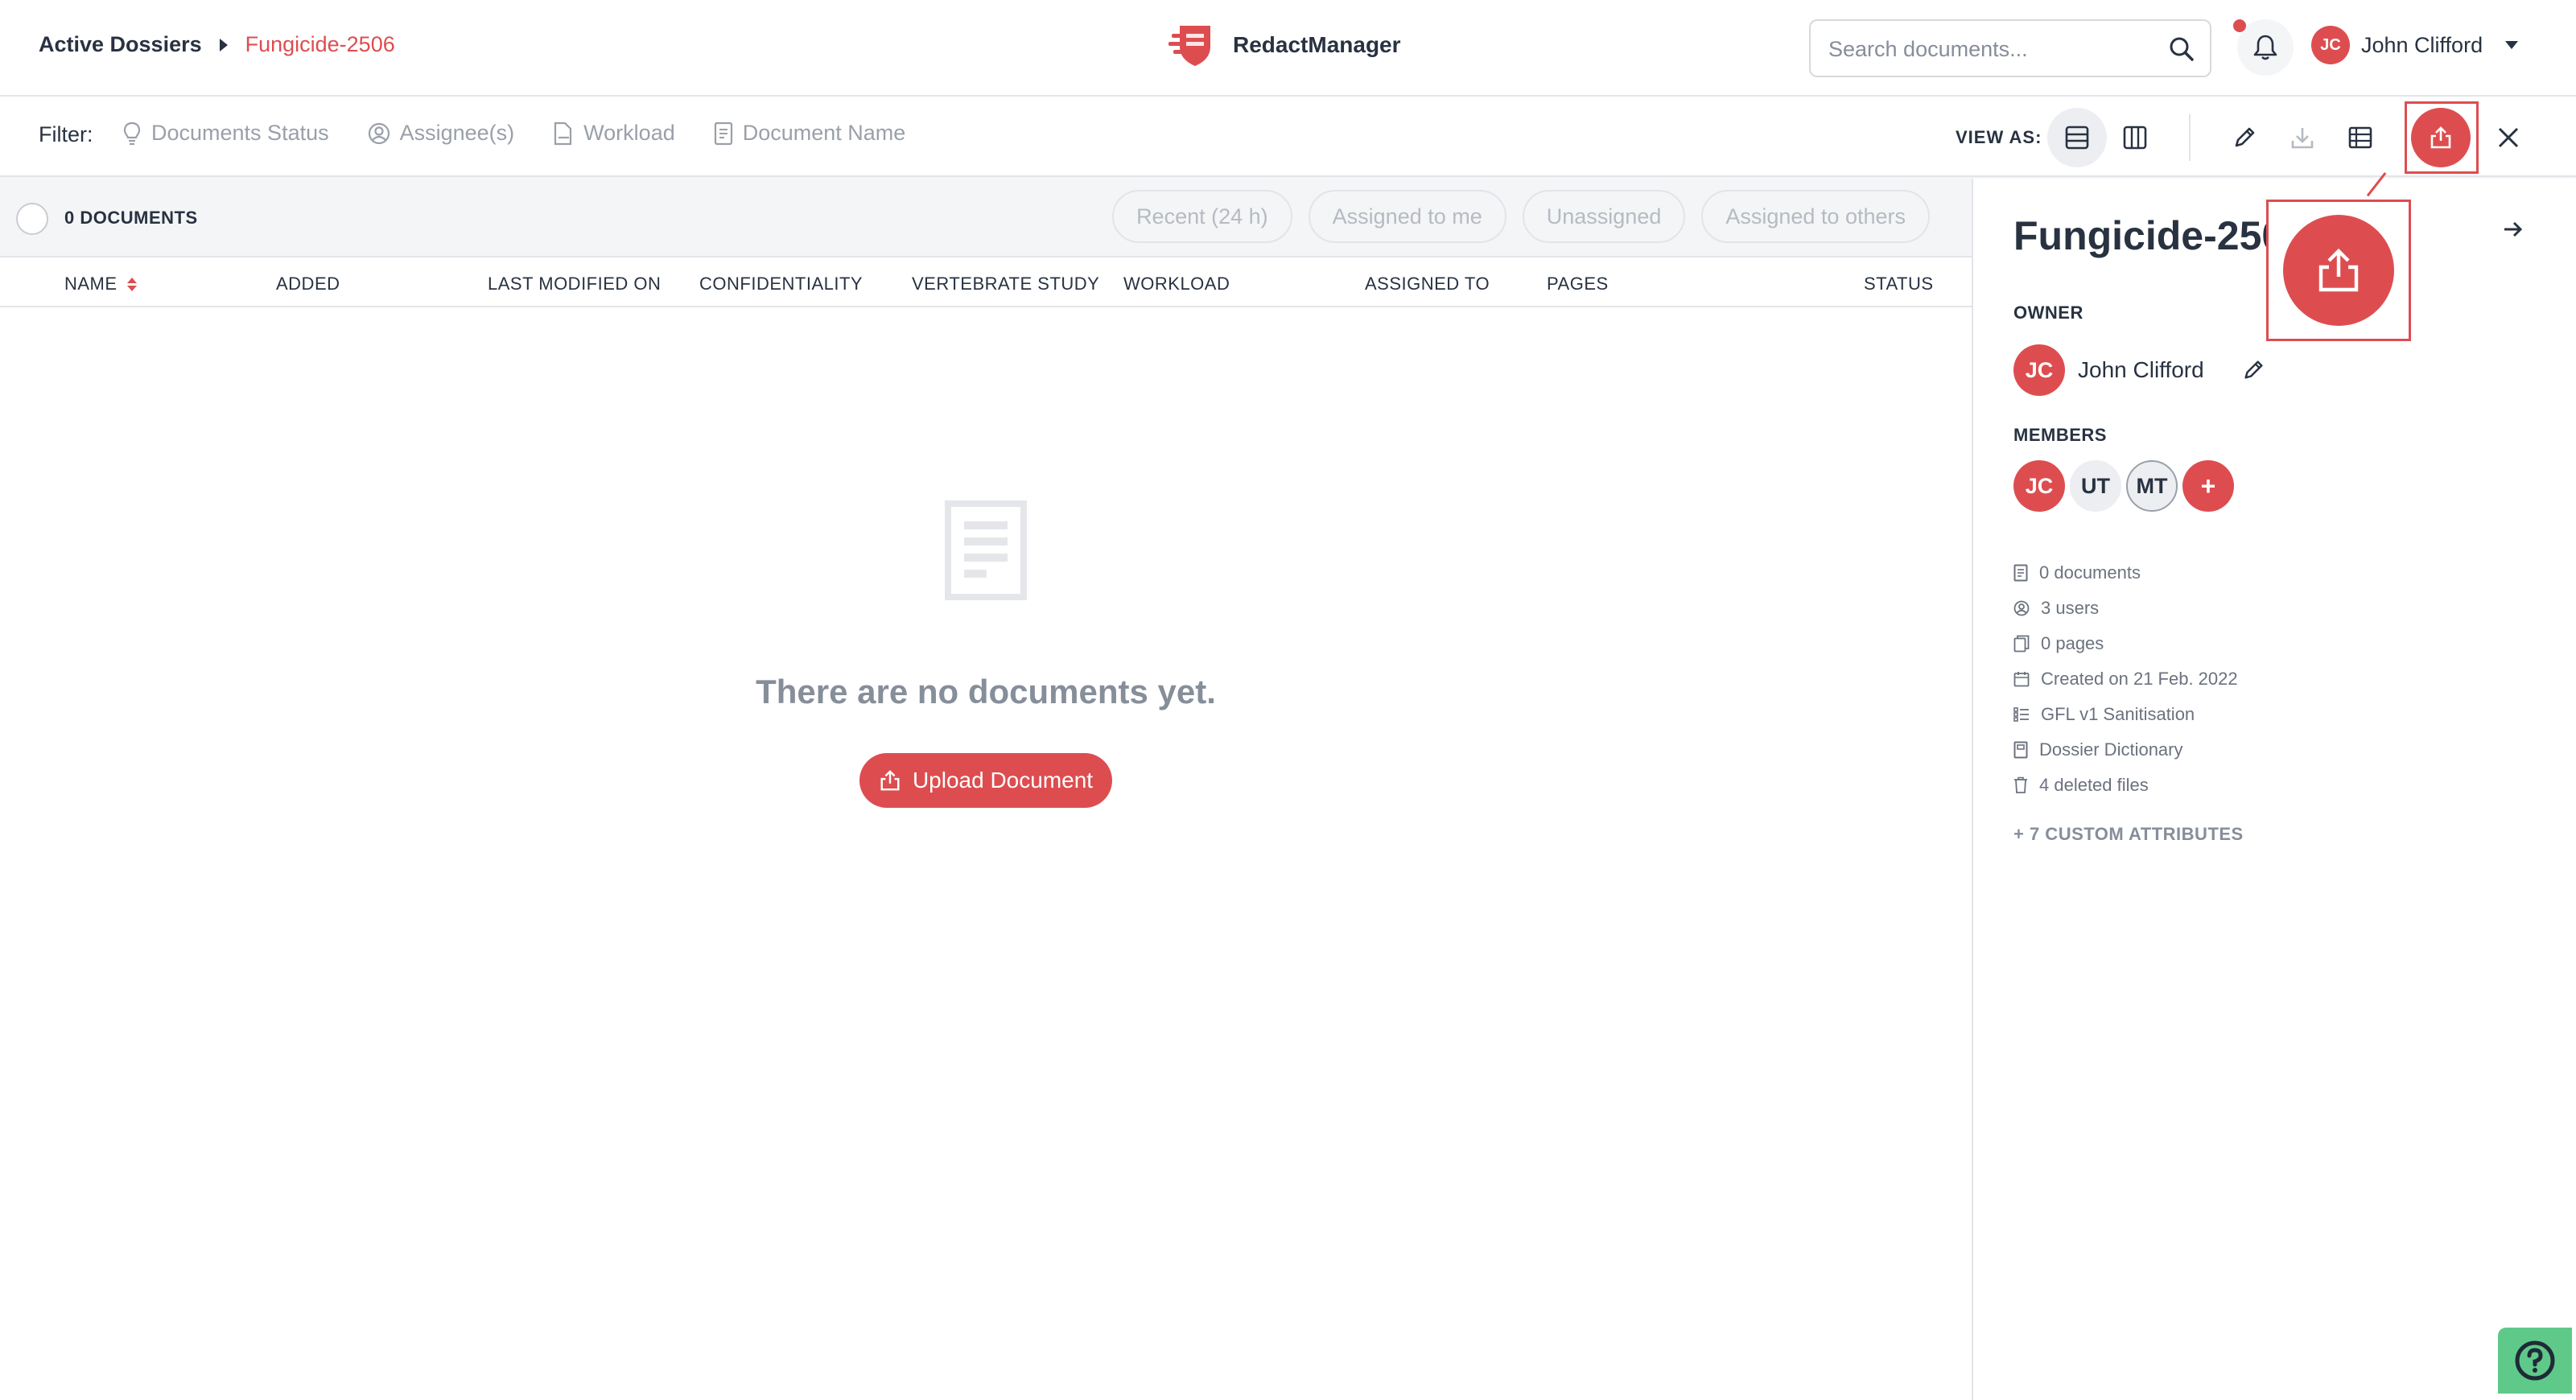 The width and height of the screenshot is (2576, 1400). I want to click on upload-button-zoom-callout, so click(2338, 270).